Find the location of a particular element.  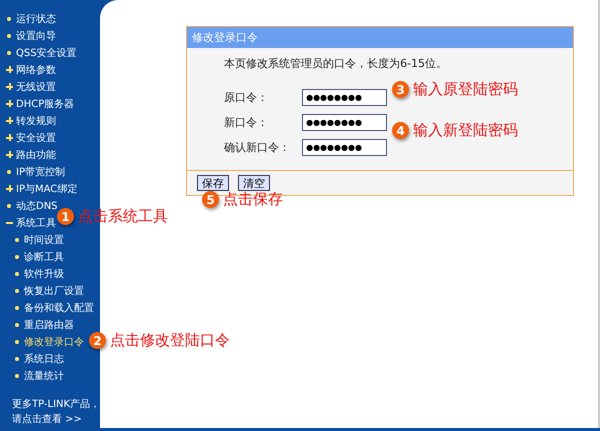

step-caption: 点击修改登陆口令 is located at coordinates (170, 340).